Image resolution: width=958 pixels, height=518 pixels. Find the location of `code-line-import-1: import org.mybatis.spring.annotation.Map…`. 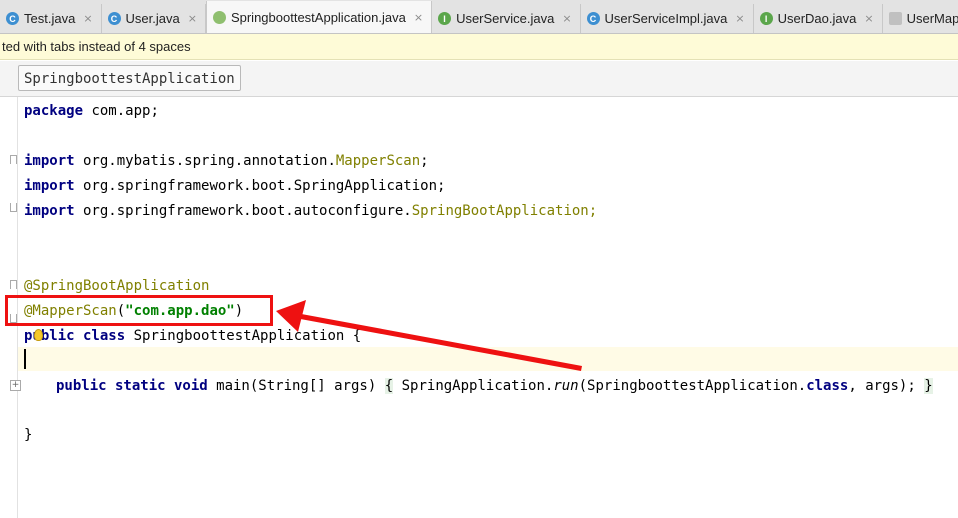

code-line-import-1: import org.mybatis.spring.annotation.Map… is located at coordinates (226, 161).